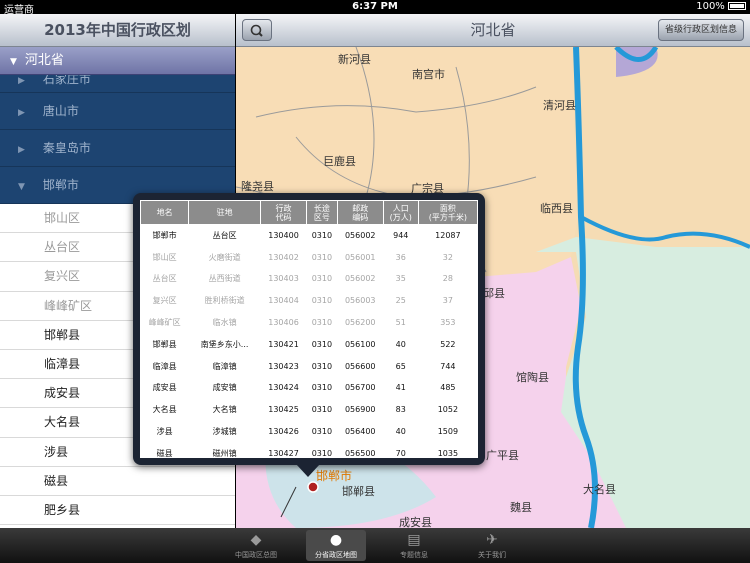 Image resolution: width=750 pixels, height=563 pixels. What do you see at coordinates (448, 453) in the screenshot?
I see `table-cell: 1035` at bounding box center [448, 453].